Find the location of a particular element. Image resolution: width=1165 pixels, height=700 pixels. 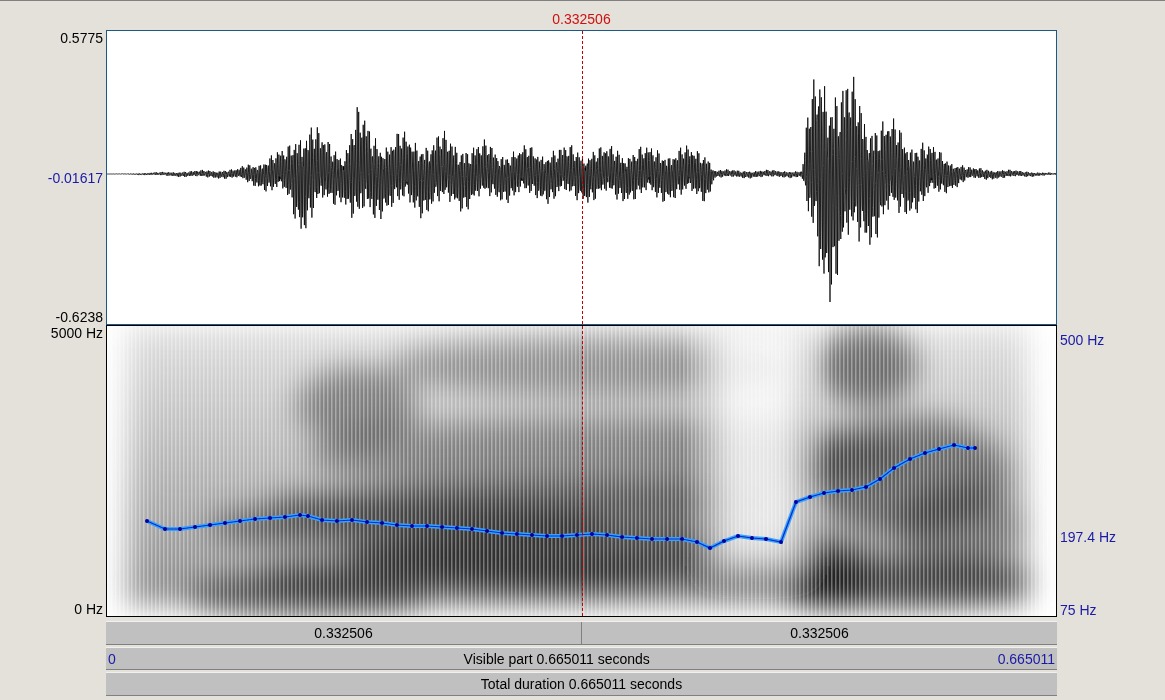

total-duration-label: Total duration 0.665011 seconds is located at coordinates (581, 684).